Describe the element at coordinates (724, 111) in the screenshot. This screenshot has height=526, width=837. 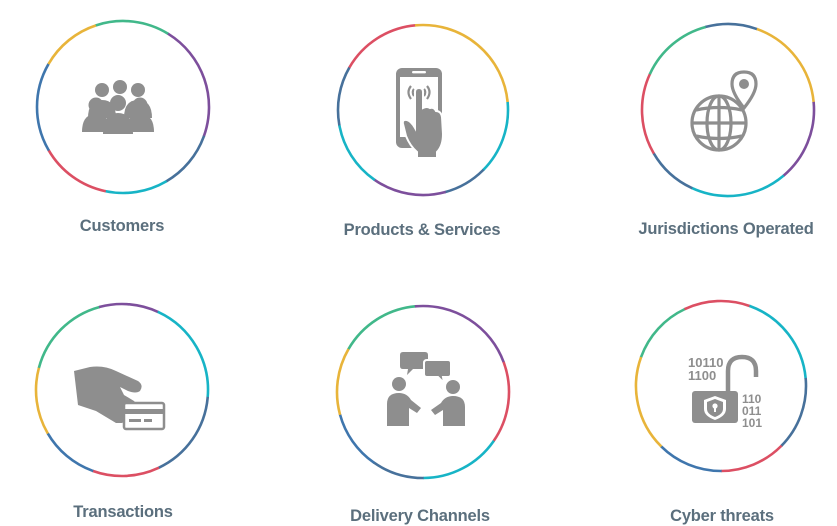
I see `globe-pin-icon` at that location.